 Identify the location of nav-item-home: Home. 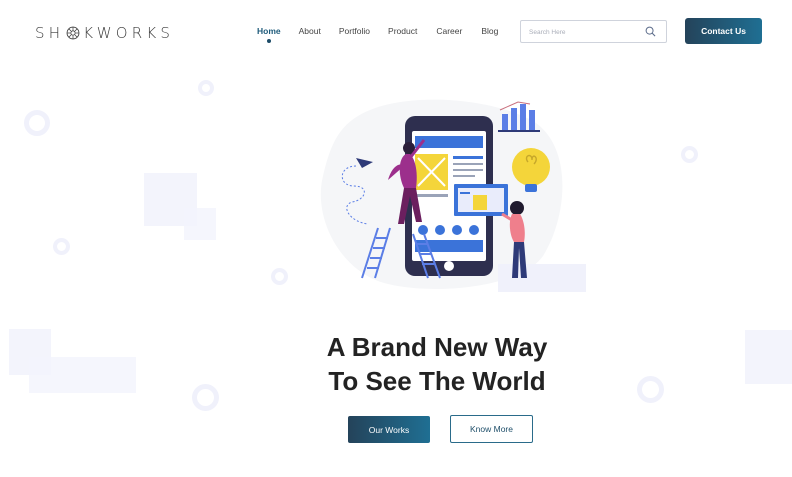
(269, 34).